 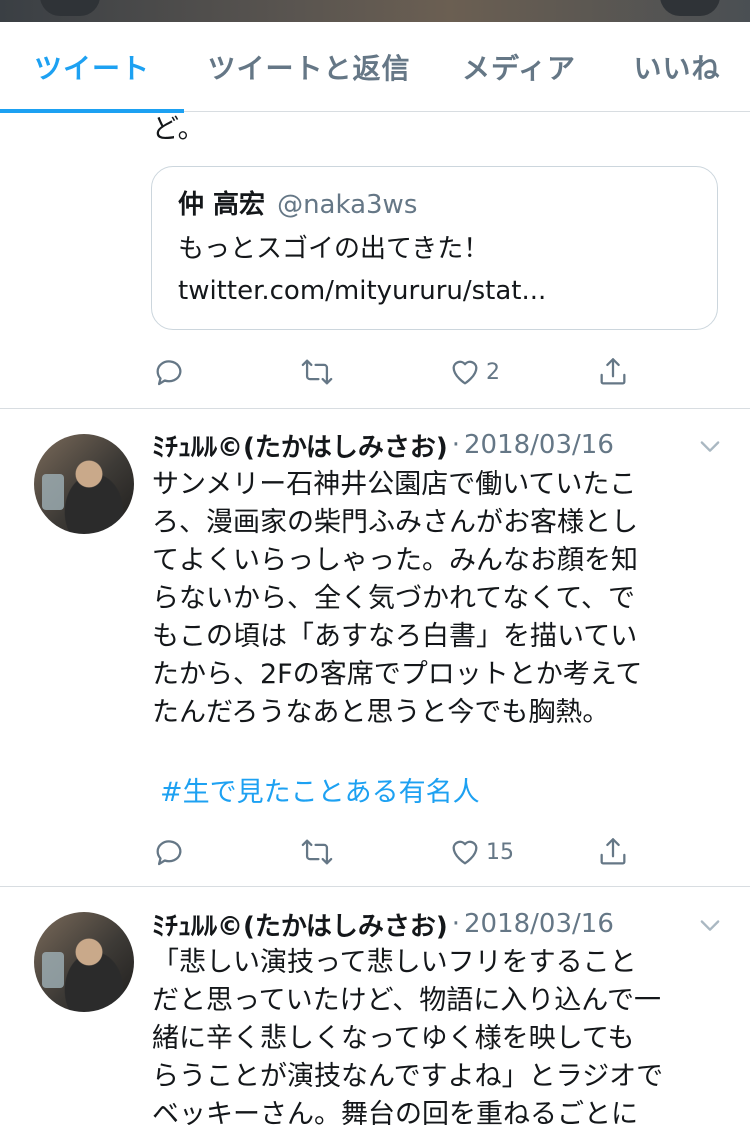 What do you see at coordinates (434, 205) in the screenshot?
I see `quoted-tweet-header: 仲 高宏 @naka3ws` at bounding box center [434, 205].